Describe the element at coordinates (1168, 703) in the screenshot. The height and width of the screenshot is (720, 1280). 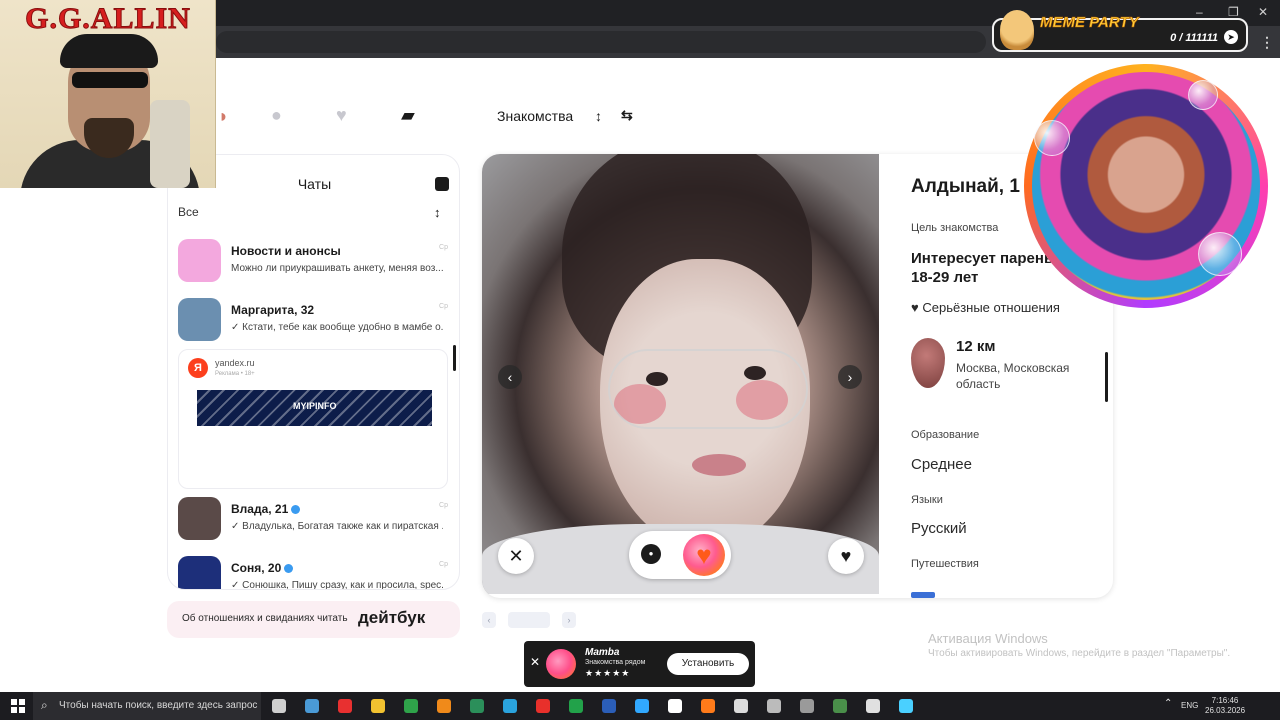
I see `tray-expand-icon: ⌃` at that location.